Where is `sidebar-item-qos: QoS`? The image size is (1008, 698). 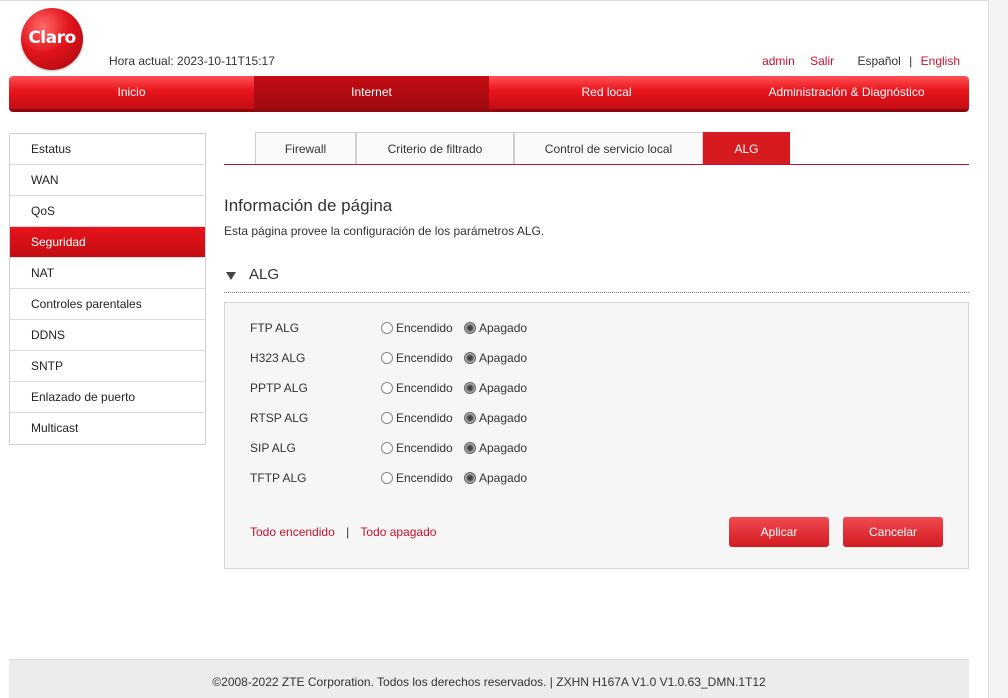
sidebar-item-qos: QoS is located at coordinates (107, 211).